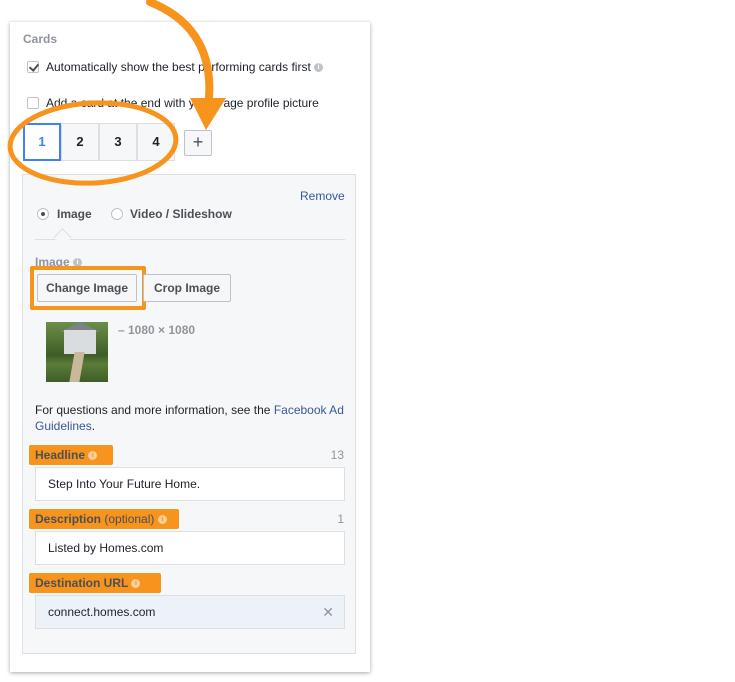 This screenshot has height=682, width=735. Describe the element at coordinates (116, 93) in the screenshot. I see `annotation-overlay` at that location.